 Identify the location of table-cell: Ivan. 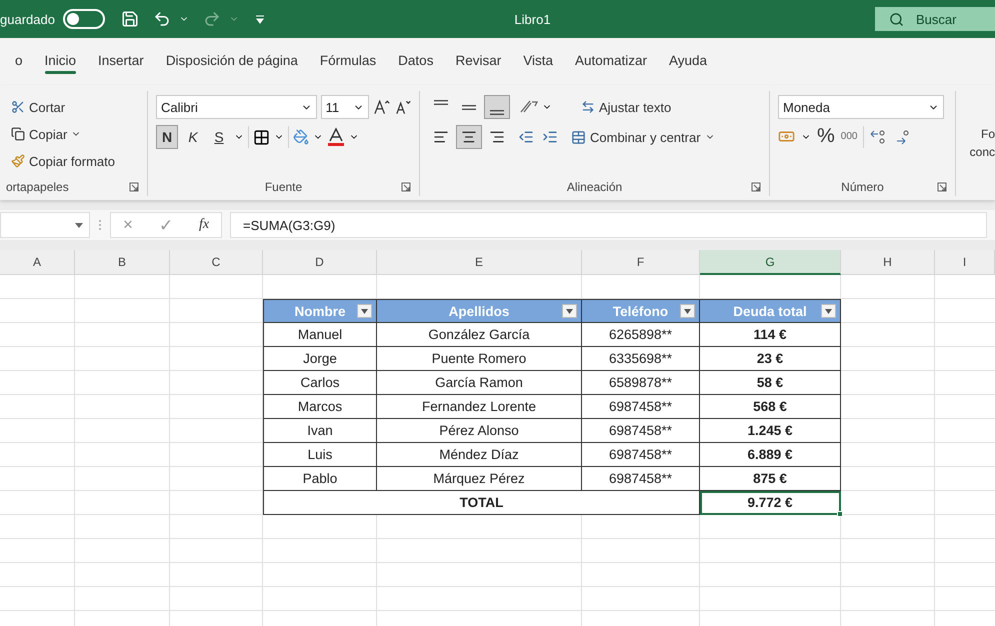
(320, 431).